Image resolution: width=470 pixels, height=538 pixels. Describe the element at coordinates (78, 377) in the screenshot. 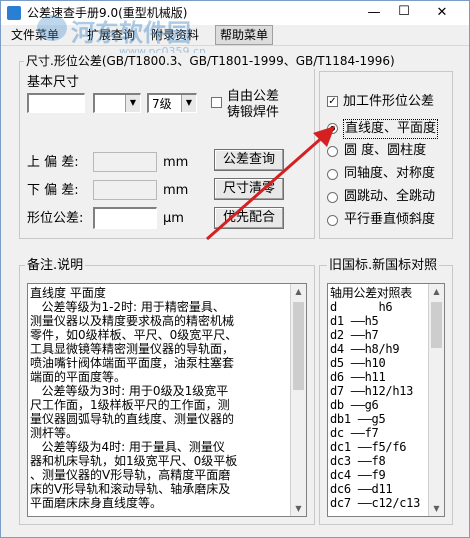

I see `text-line: 端面的平面度等。` at that location.